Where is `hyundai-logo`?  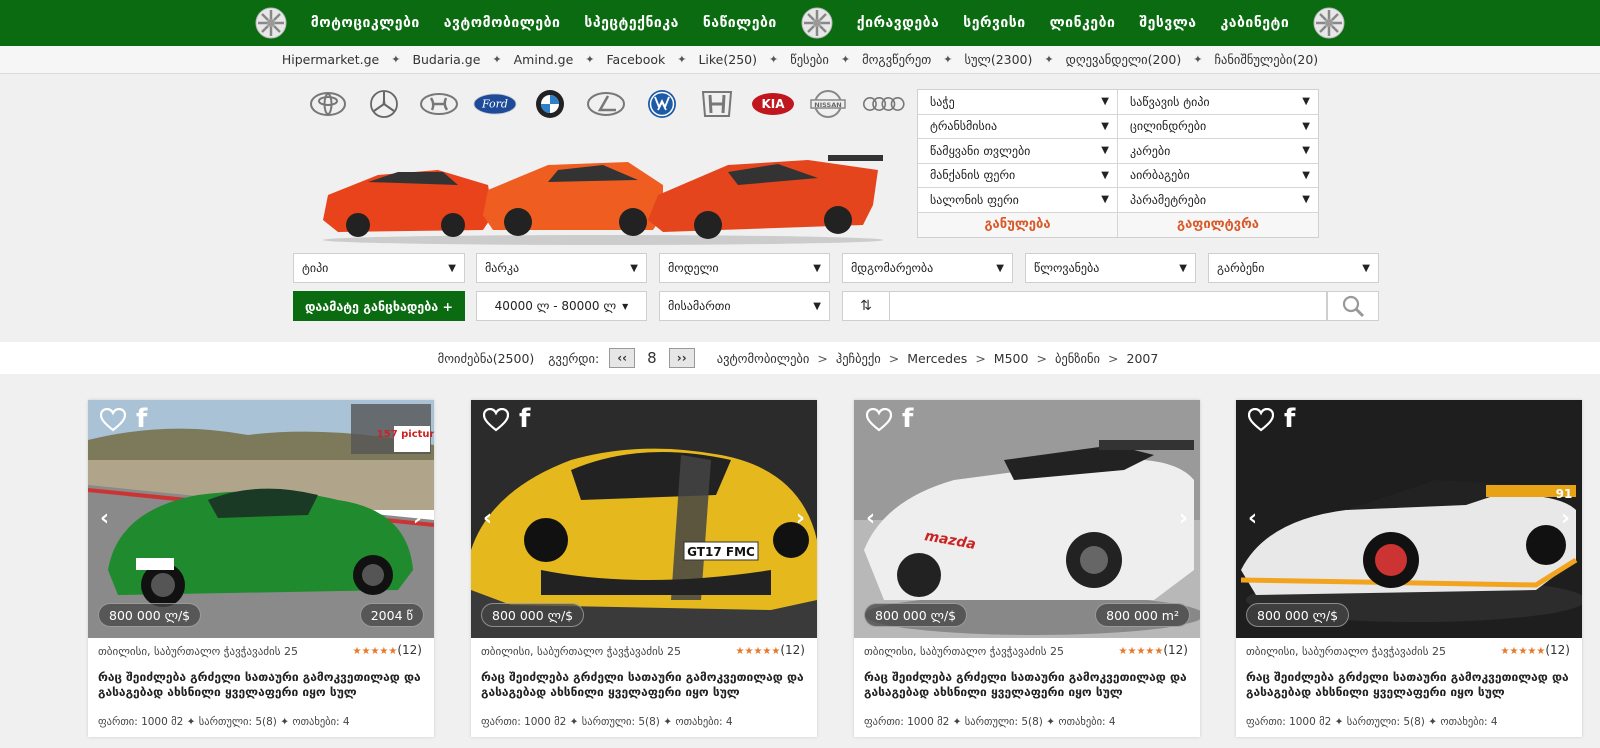
hyundai-logo is located at coordinates (439, 104).